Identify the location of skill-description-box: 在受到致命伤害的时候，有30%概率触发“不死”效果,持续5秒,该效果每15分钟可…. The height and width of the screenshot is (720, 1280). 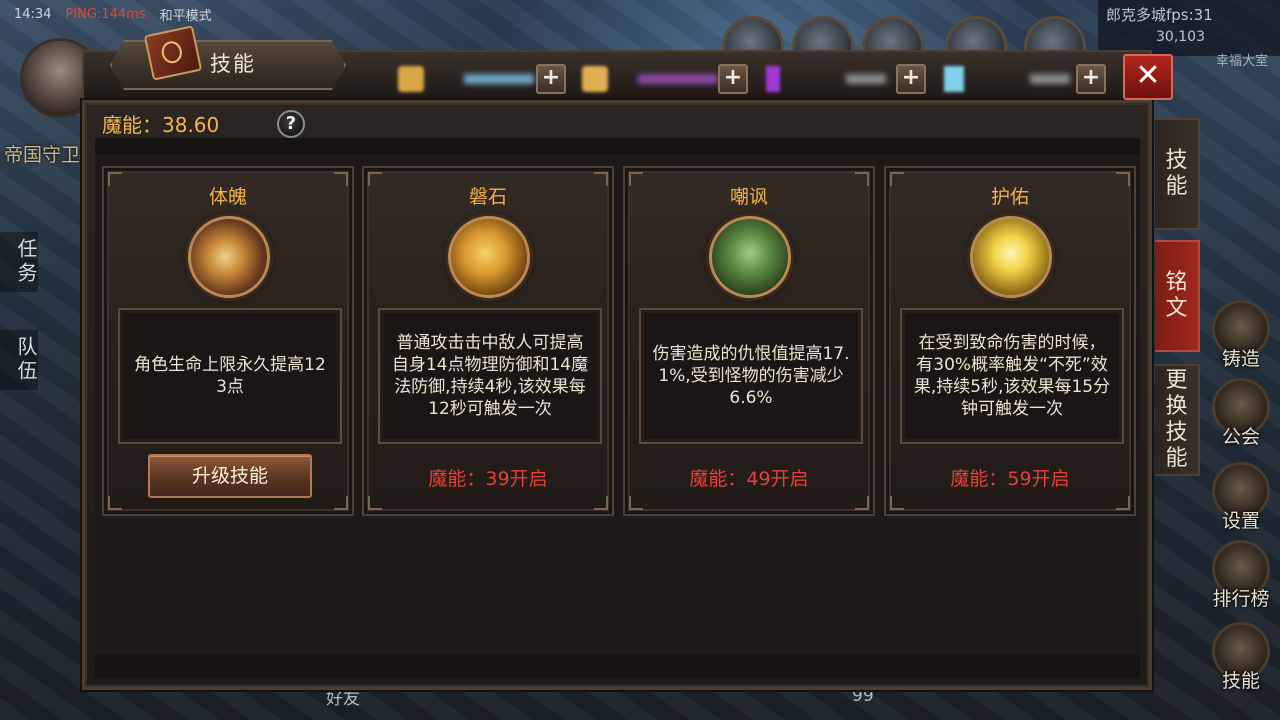
(1012, 376).